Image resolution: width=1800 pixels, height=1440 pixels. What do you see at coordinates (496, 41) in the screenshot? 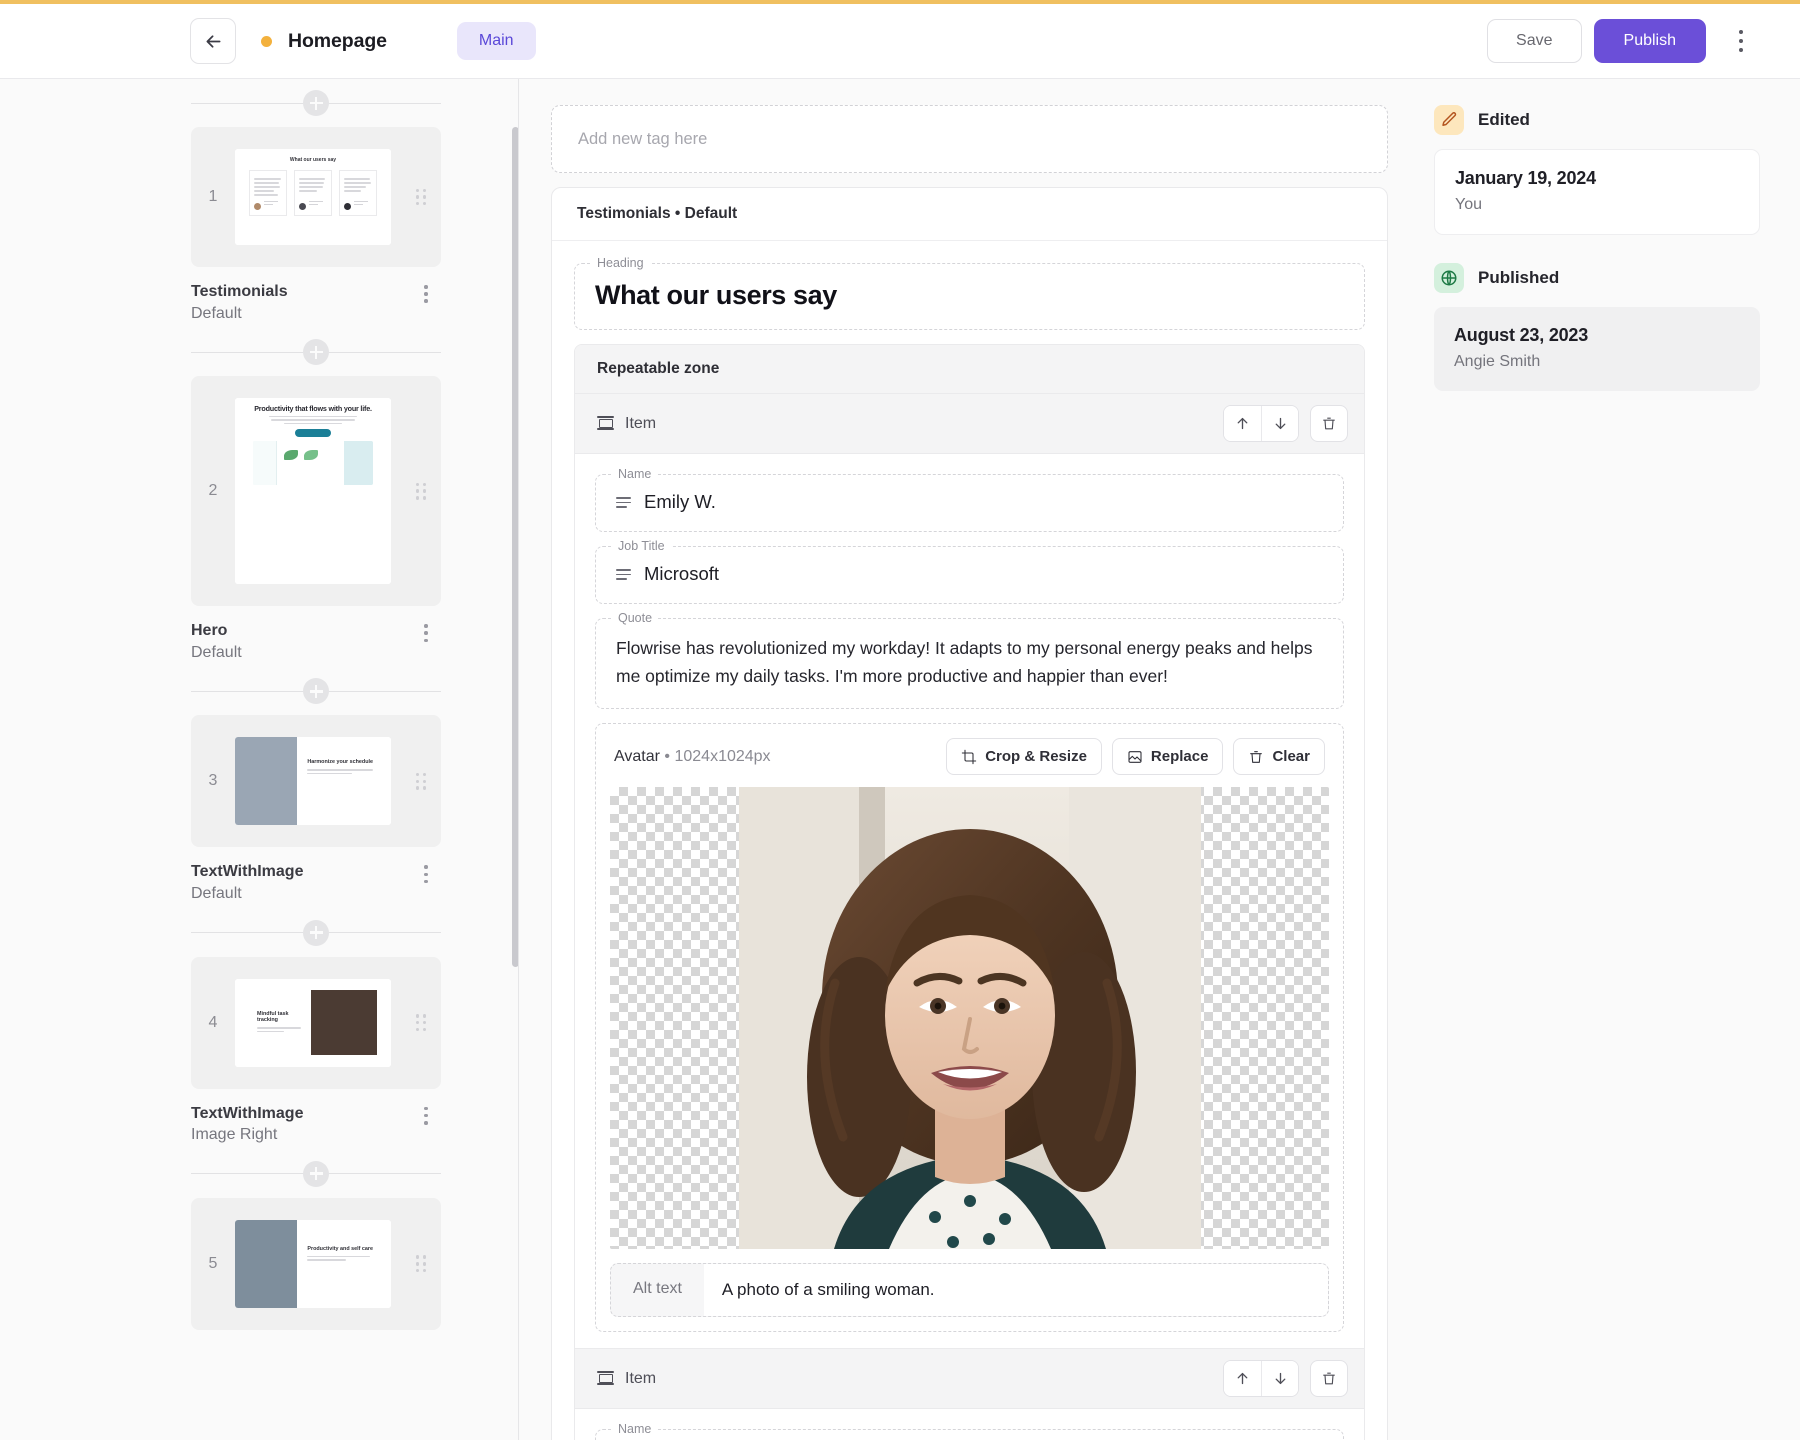
I see `main-language-chip: Main` at bounding box center [496, 41].